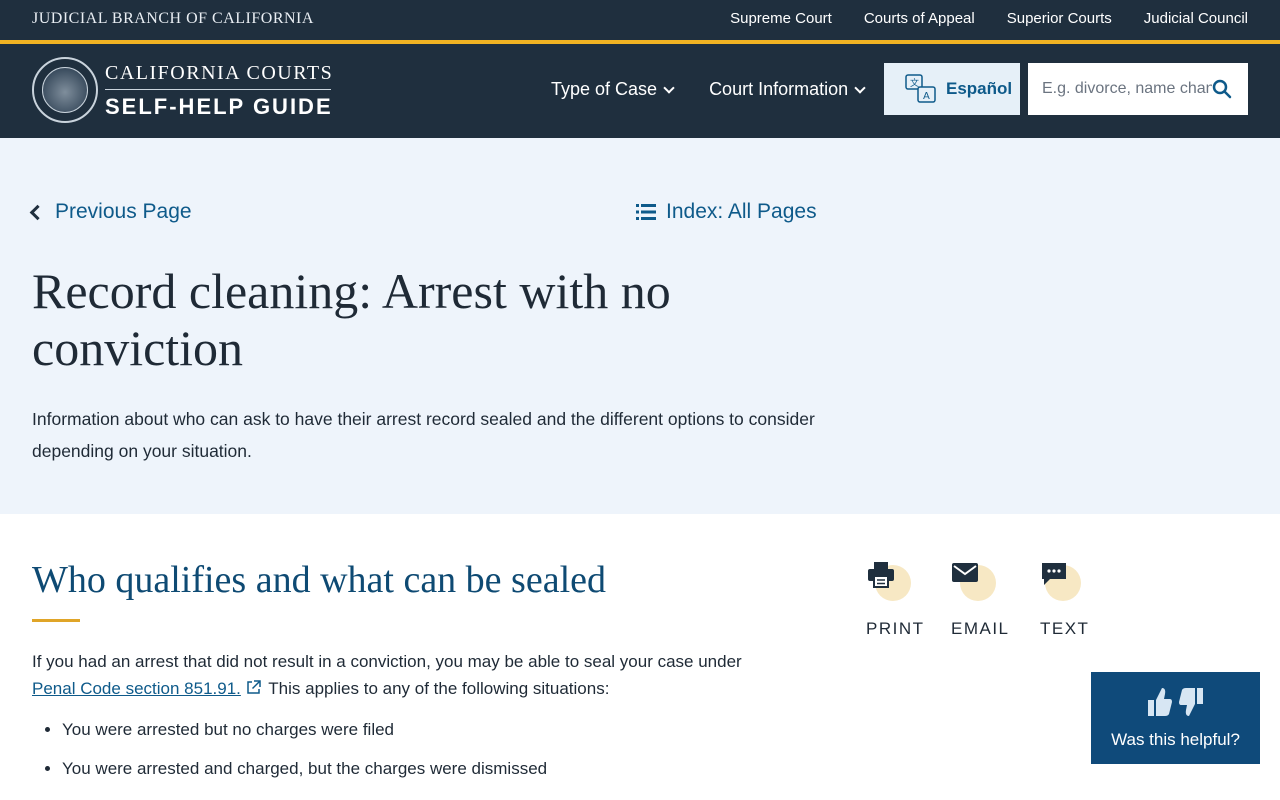  What do you see at coordinates (219, 107) in the screenshot?
I see `brand-subtitle: SELF-HELP GUIDE` at bounding box center [219, 107].